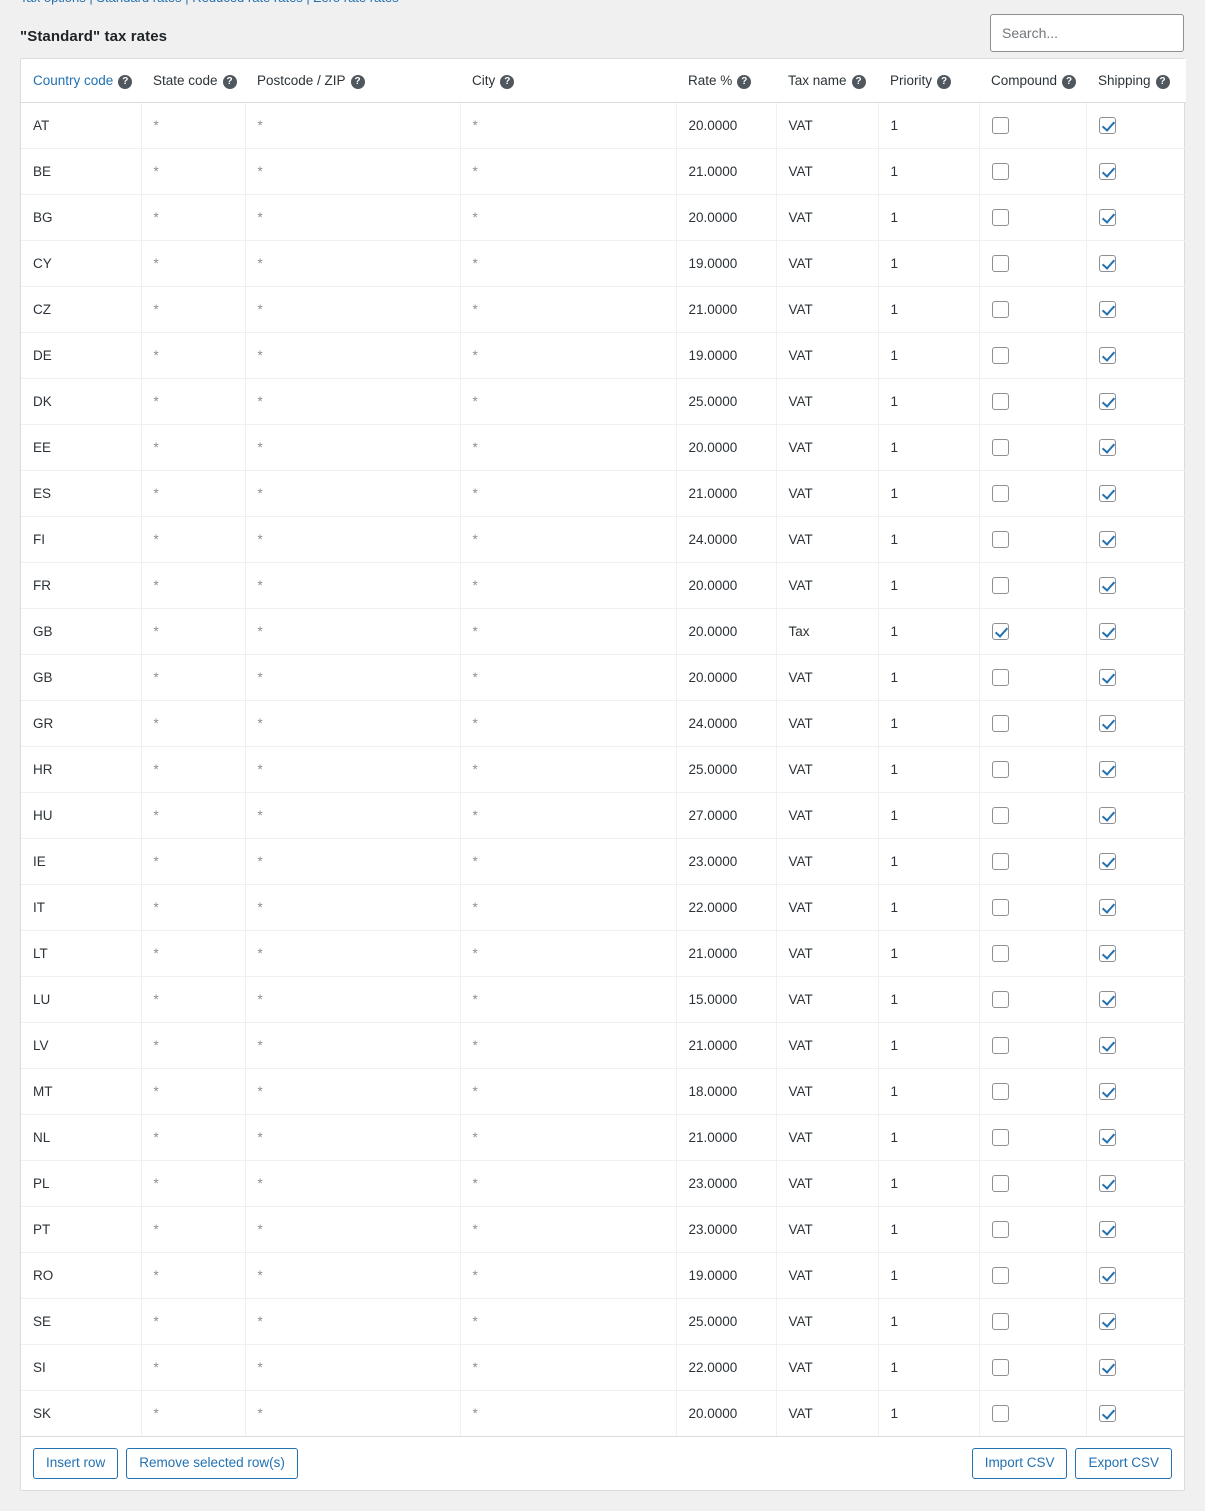  I want to click on cell-country-code: HR, so click(81, 769).